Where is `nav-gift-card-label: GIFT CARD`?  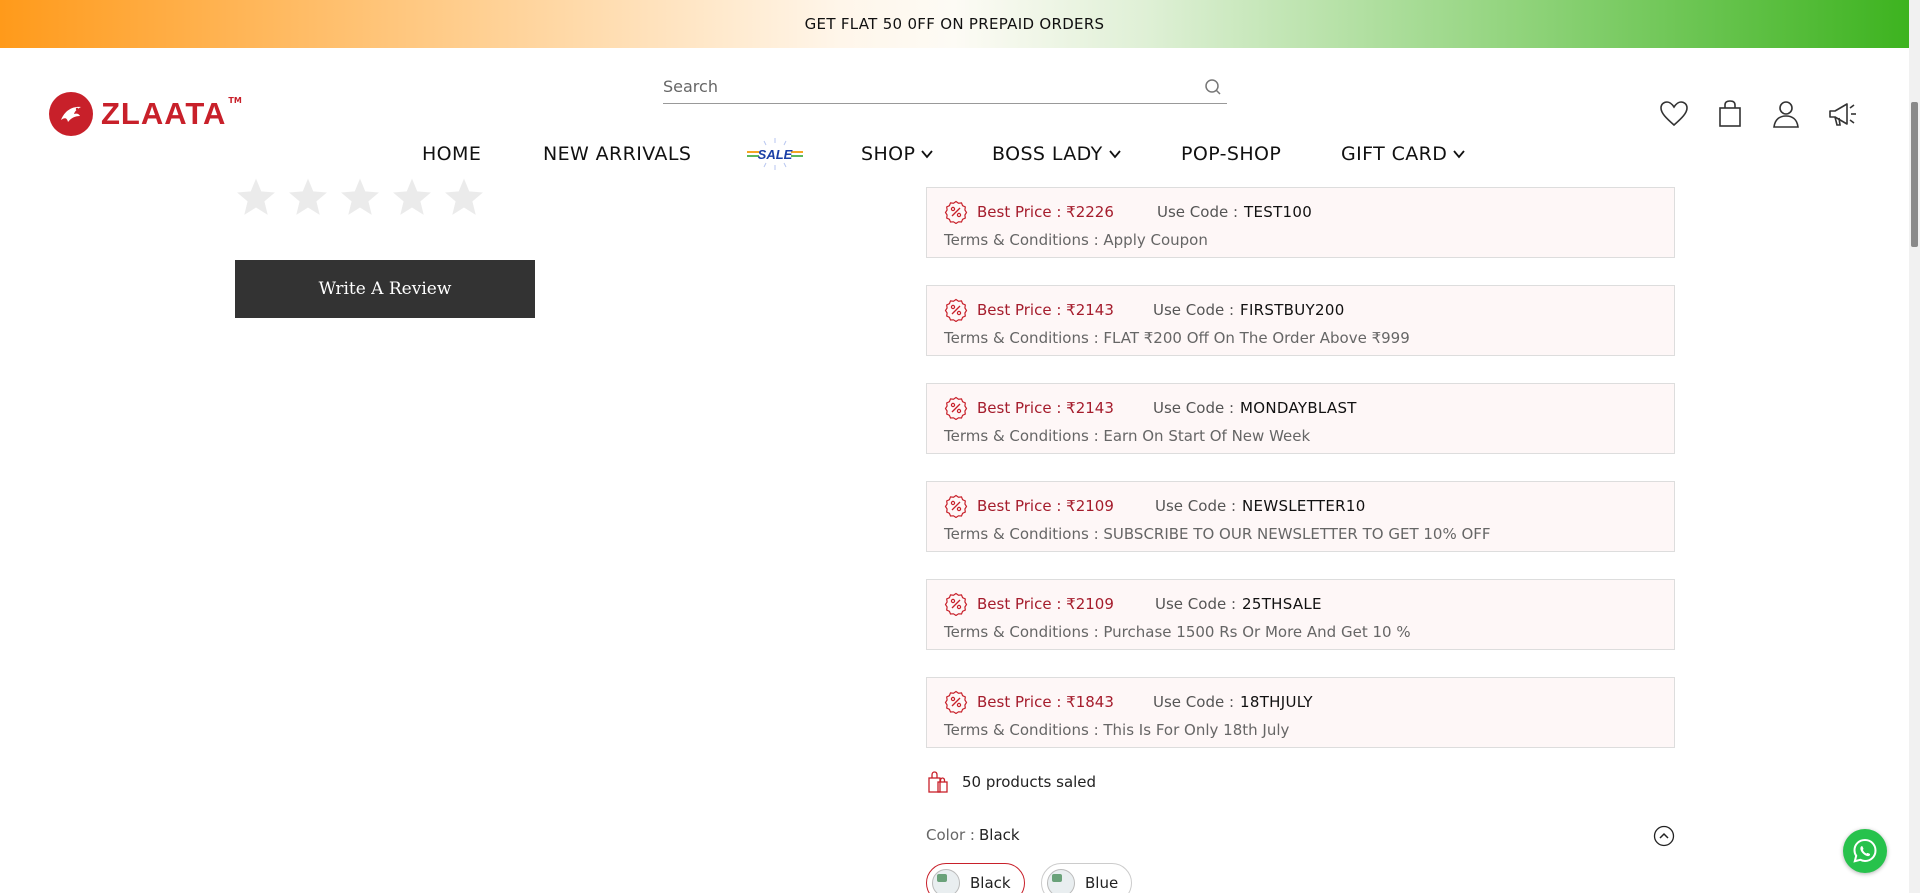 nav-gift-card-label: GIFT CARD is located at coordinates (1394, 154).